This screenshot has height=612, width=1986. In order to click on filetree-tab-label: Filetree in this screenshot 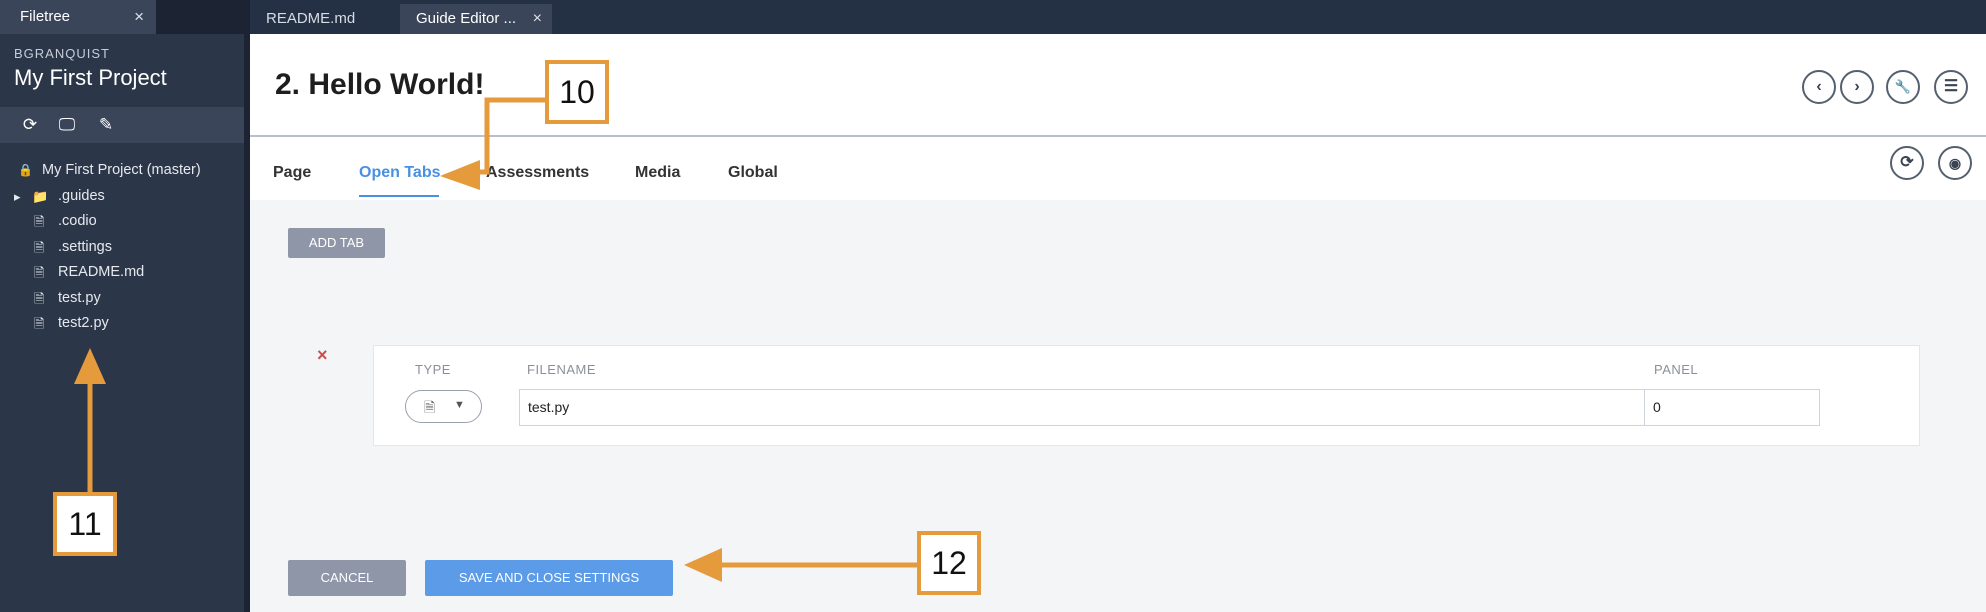, I will do `click(45, 16)`.